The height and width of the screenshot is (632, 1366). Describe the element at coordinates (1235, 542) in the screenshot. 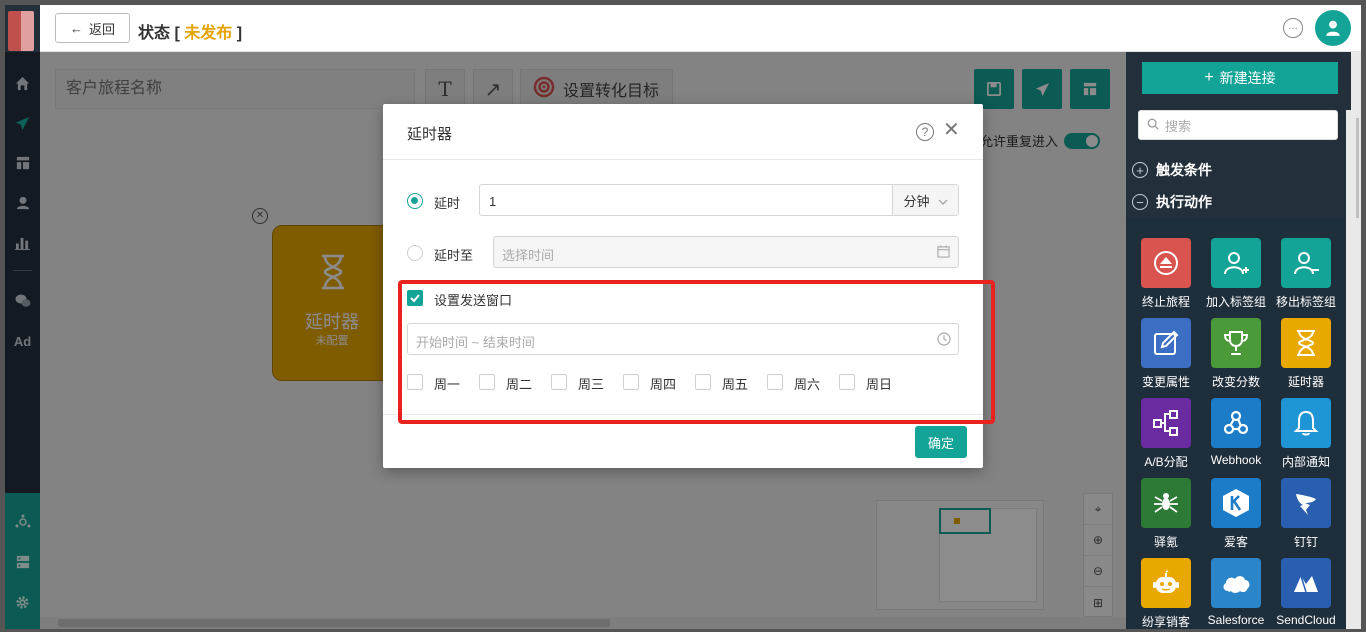

I see `action-tile-label: 爱客` at that location.